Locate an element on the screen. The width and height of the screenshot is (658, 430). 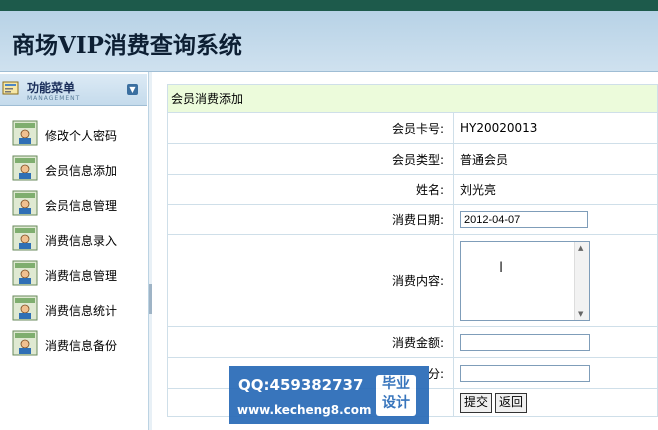
content-cell: I ▲ ▼ is located at coordinates (555, 280).